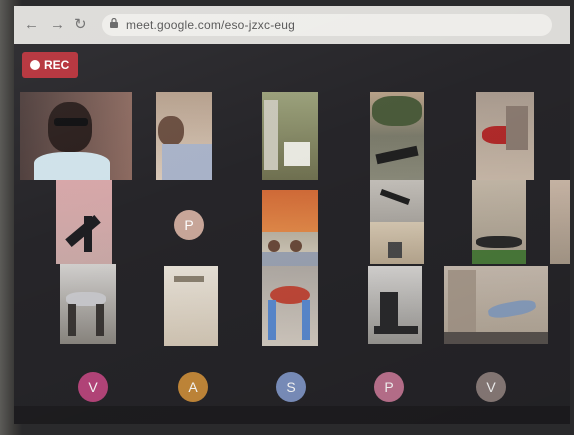 This screenshot has width=574, height=435. I want to click on reload-icon: ↻, so click(80, 24).